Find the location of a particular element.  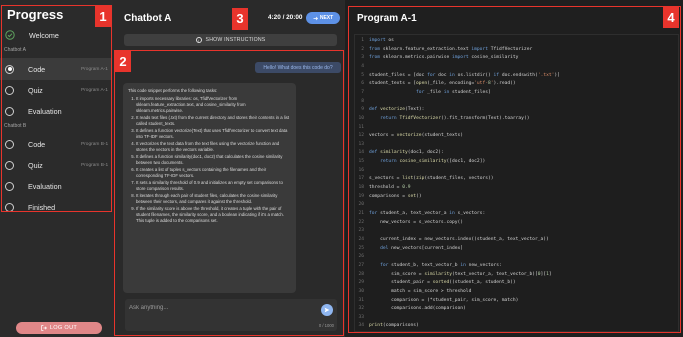

logout-button: LOG OUT is located at coordinates (59, 328).